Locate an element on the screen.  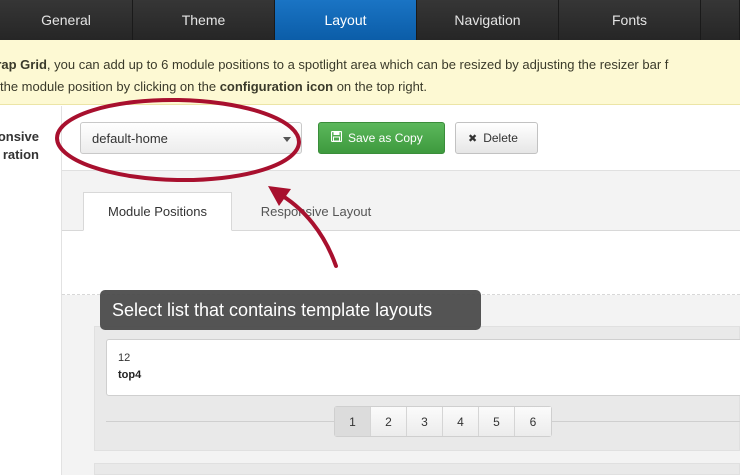
notice-strong-config: configuration icon is located at coordinates (276, 86).